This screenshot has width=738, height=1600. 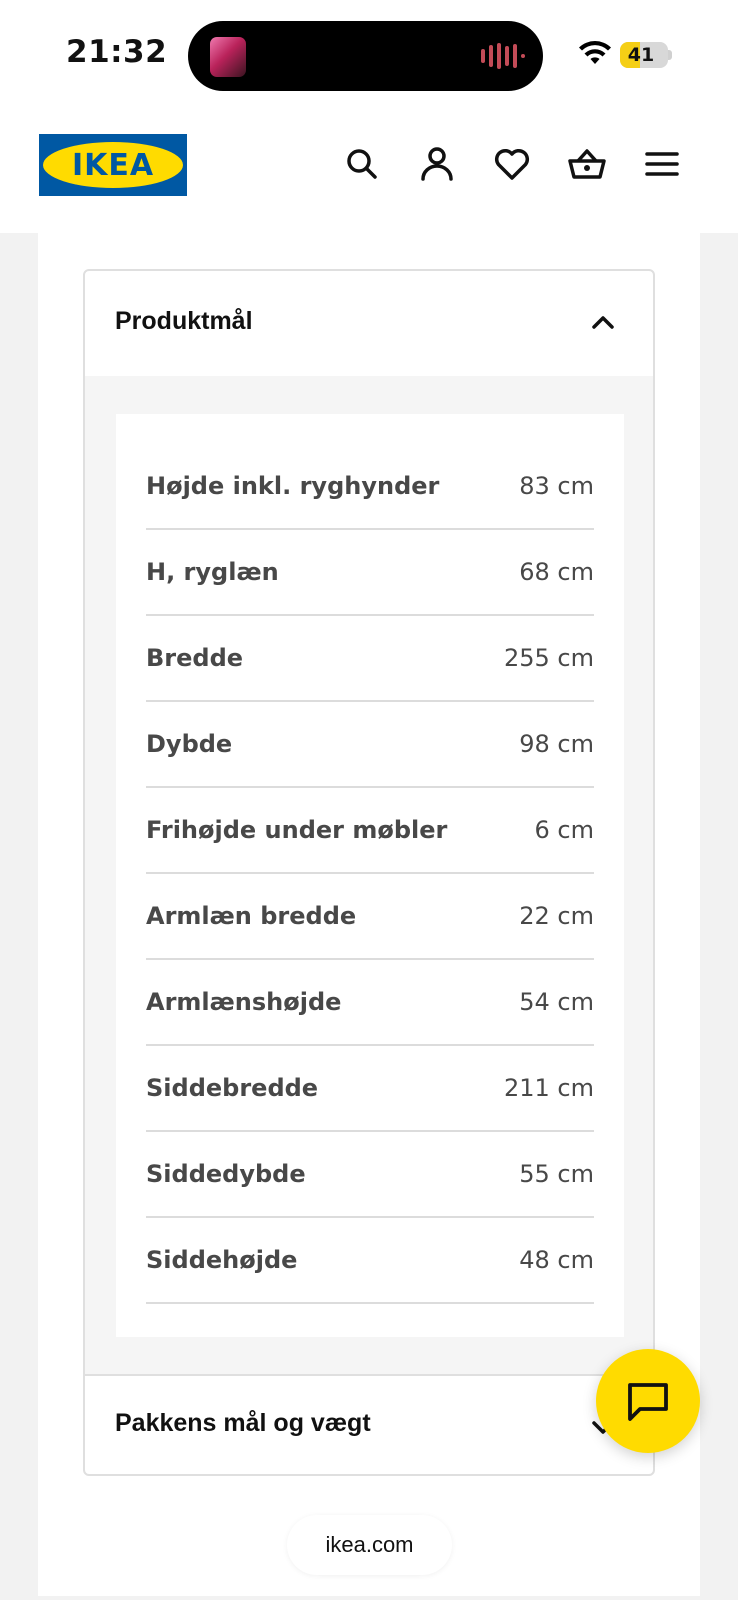 What do you see at coordinates (189, 744) in the screenshot?
I see `dimension-label: Dybde` at bounding box center [189, 744].